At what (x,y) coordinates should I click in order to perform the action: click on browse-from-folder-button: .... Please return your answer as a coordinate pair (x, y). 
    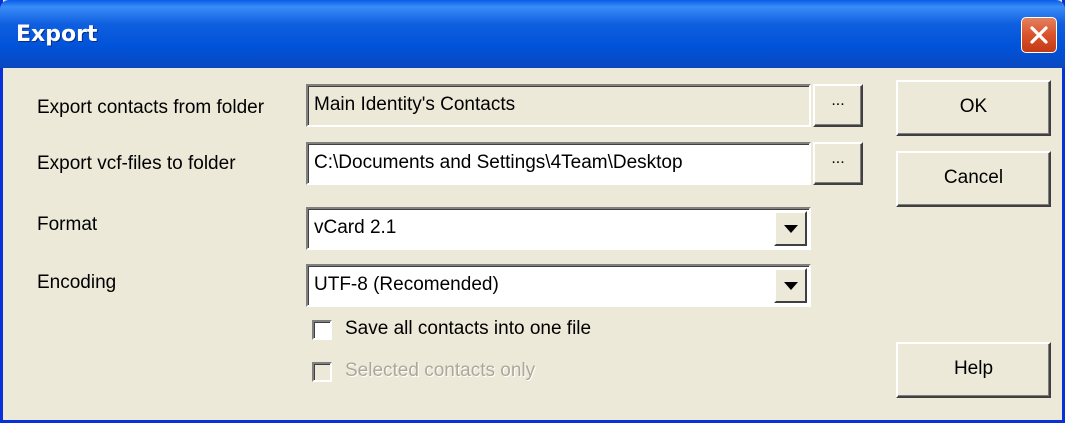
    Looking at the image, I should click on (838, 105).